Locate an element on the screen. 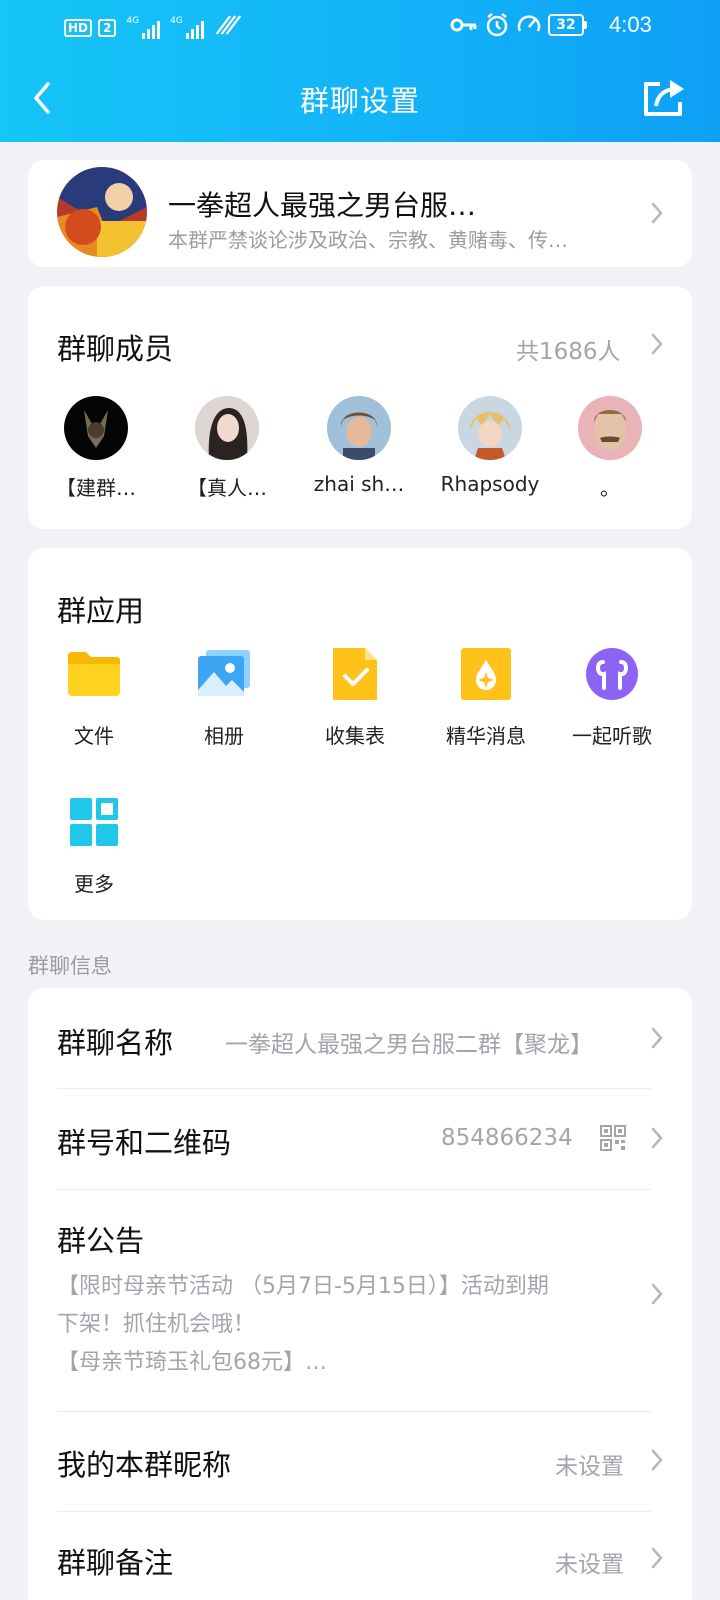  member-item: 。 is located at coordinates (610, 448).